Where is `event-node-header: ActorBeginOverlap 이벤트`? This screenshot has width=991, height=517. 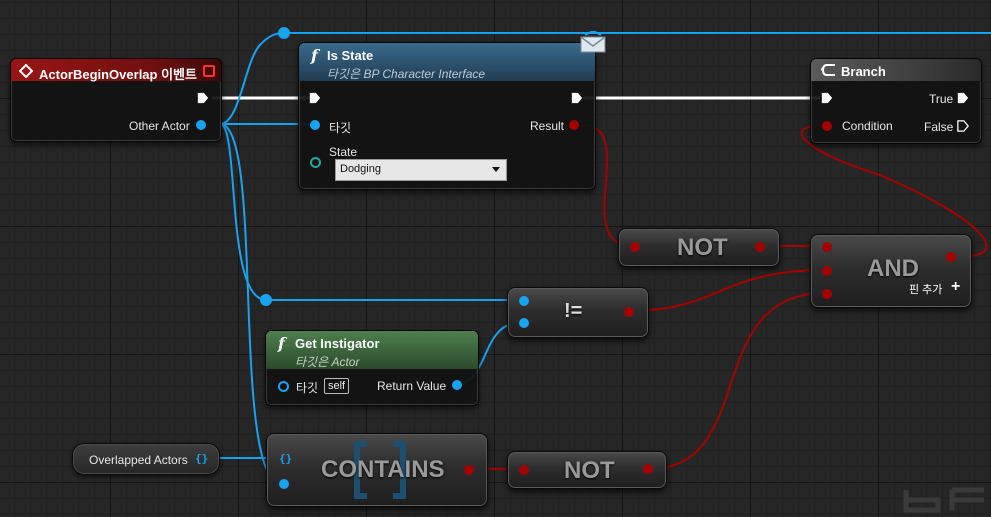 event-node-header: ActorBeginOverlap 이벤트 is located at coordinates (116, 70).